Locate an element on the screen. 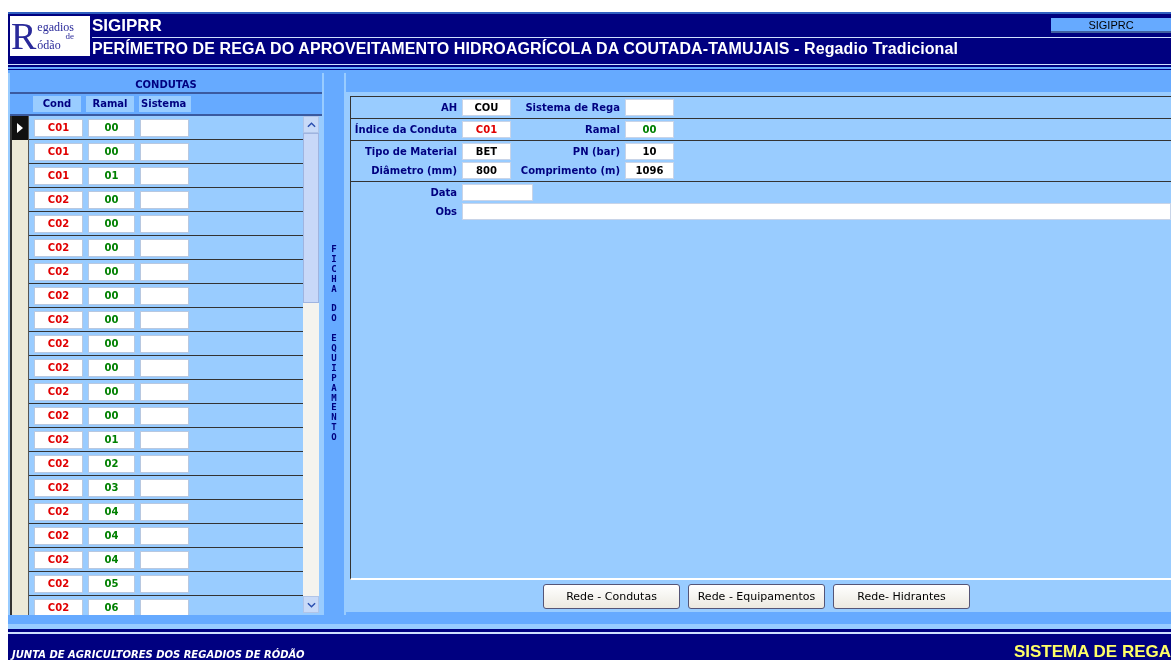 This screenshot has height=660, width=1171. input-field: 10 is located at coordinates (649, 151).